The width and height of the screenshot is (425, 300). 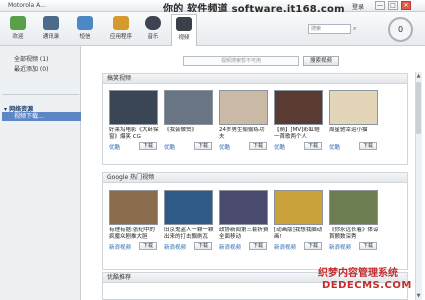 What do you see at coordinates (367, 285) in the screenshot?
I see `watermark-en: DEDECMS.COM` at bounding box center [367, 285].